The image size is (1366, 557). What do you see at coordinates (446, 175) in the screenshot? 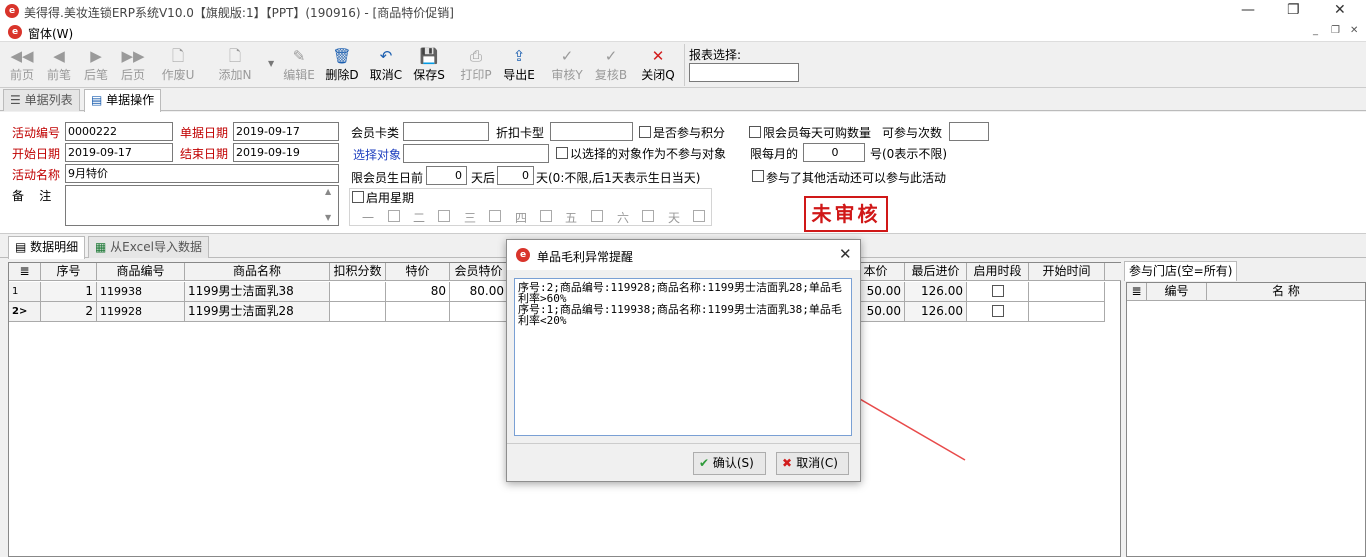
I see `birthday-before-input: 0` at bounding box center [446, 175].